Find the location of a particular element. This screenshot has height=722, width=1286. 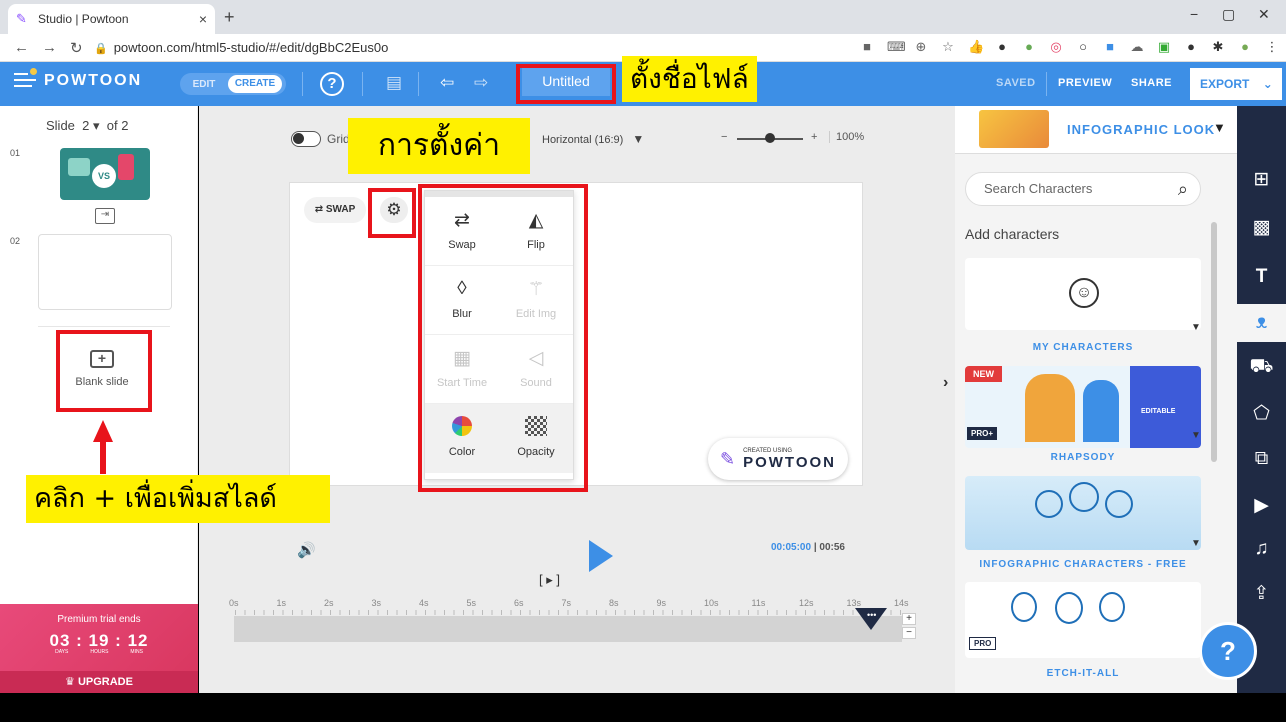

video-icon: ▶ is located at coordinates (1261, 505).